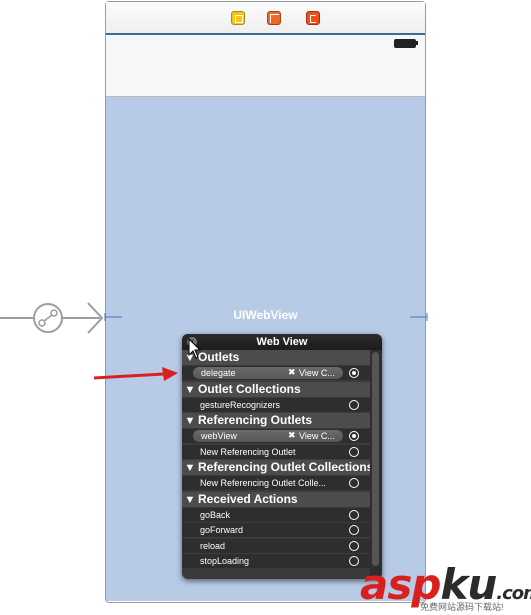  Describe the element at coordinates (276, 515) in the screenshot. I see `connection-row: goBack` at that location.